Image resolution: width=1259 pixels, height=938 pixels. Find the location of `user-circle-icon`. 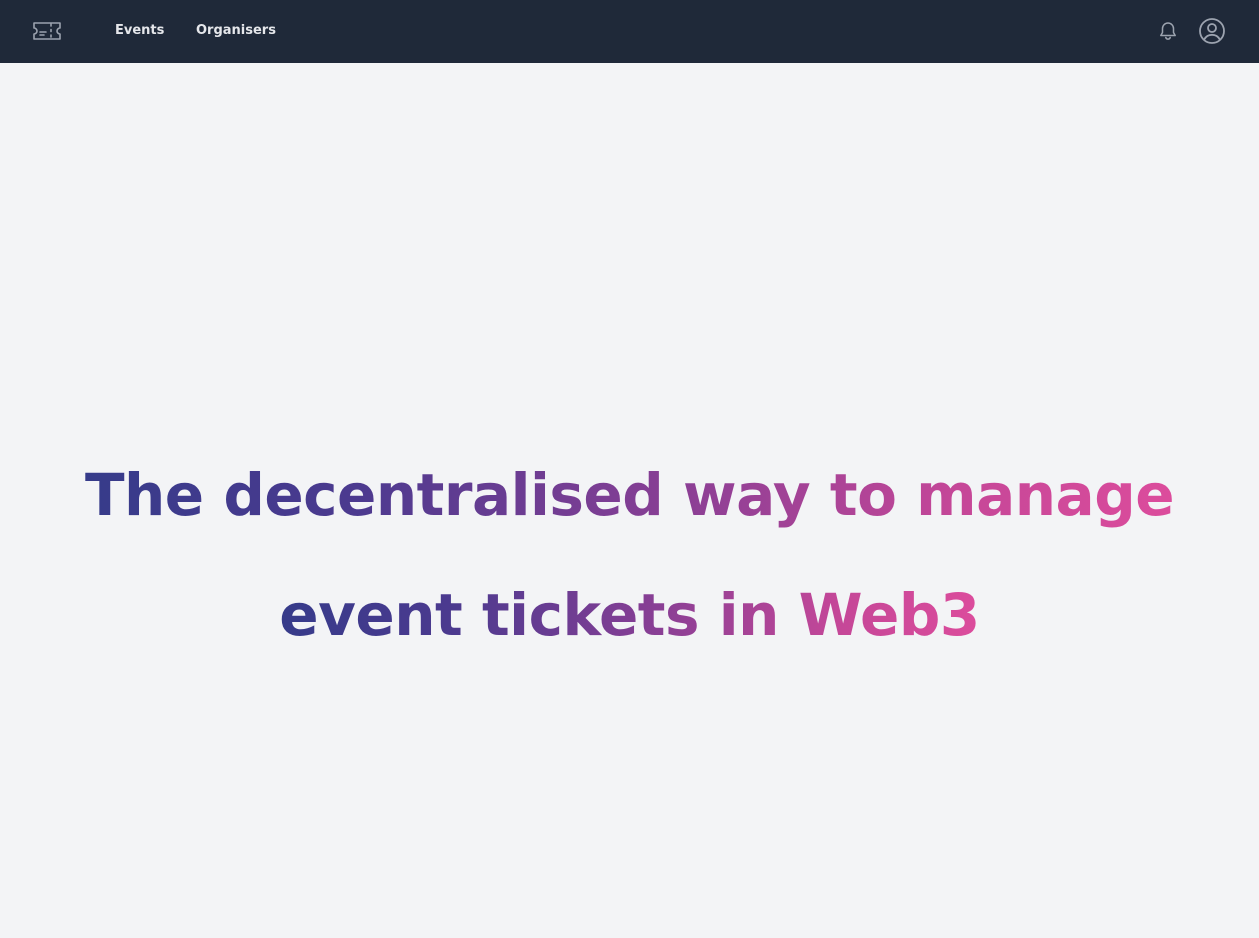

user-circle-icon is located at coordinates (1212, 31).